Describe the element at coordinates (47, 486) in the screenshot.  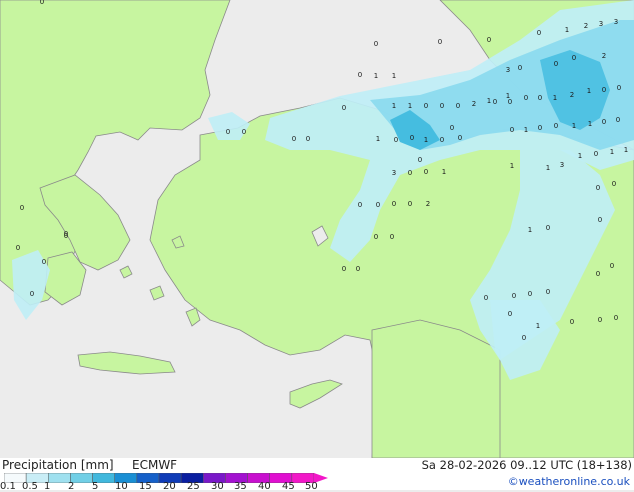
I see `scale-tick-label: 1` at that location.